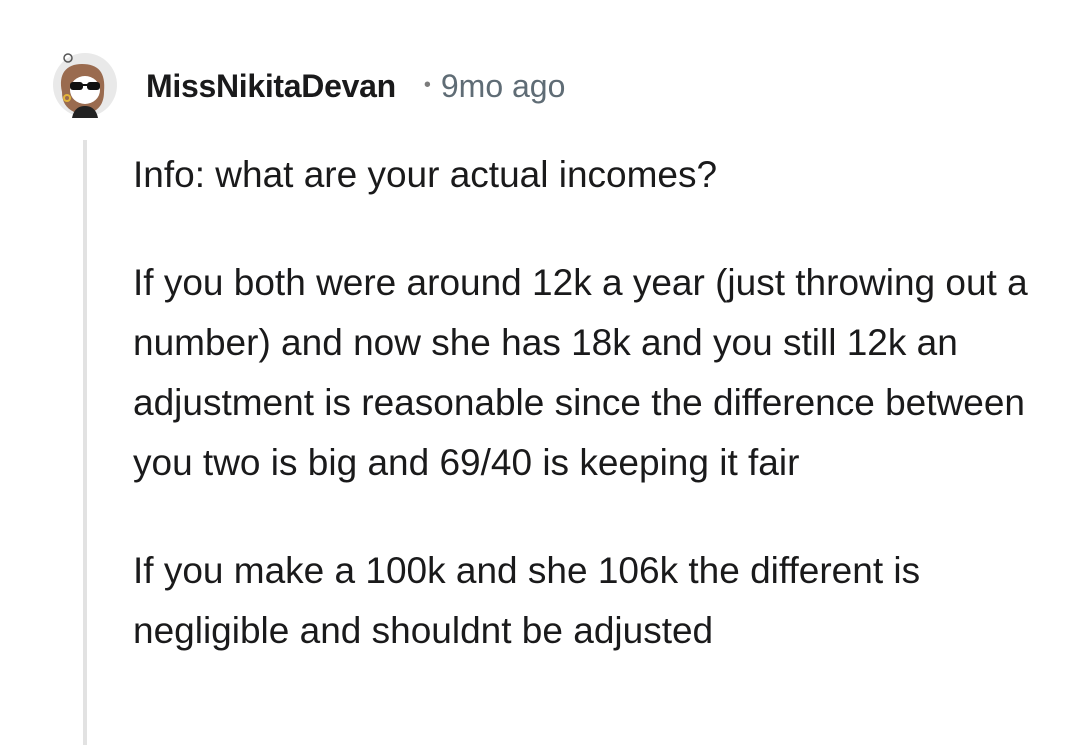 The image size is (1080, 745). I want to click on comment-paragraph: Info: what are your actual incomes?, so click(425, 174).